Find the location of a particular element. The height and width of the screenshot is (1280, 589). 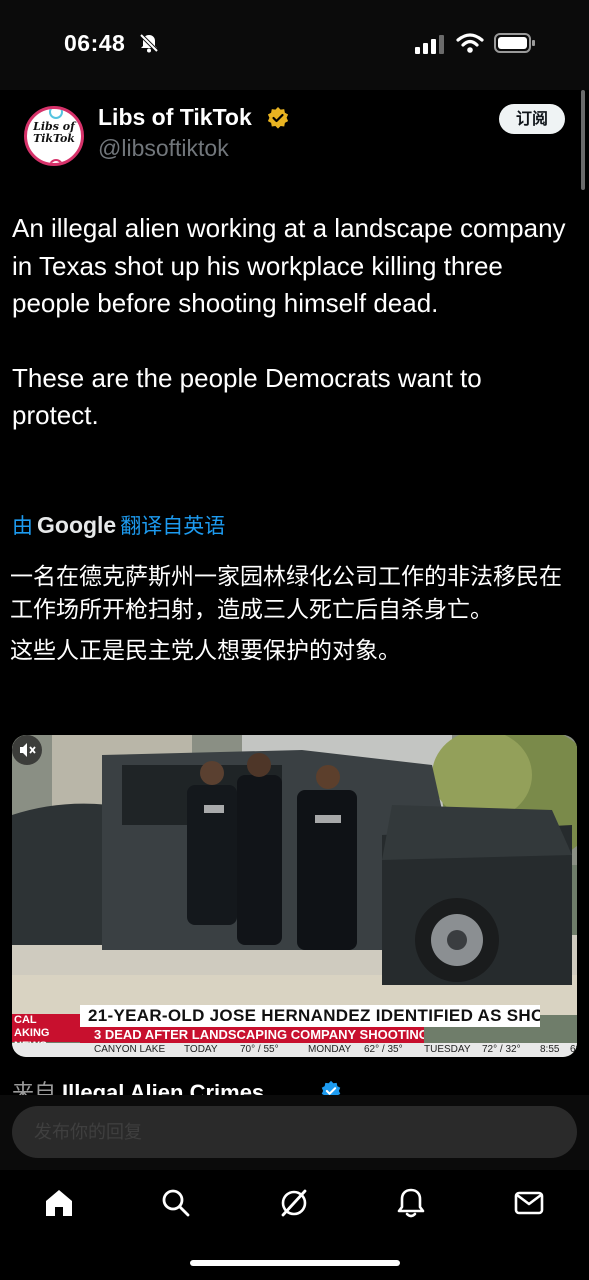

weather-place: CANYON LAKE is located at coordinates (130, 1049).